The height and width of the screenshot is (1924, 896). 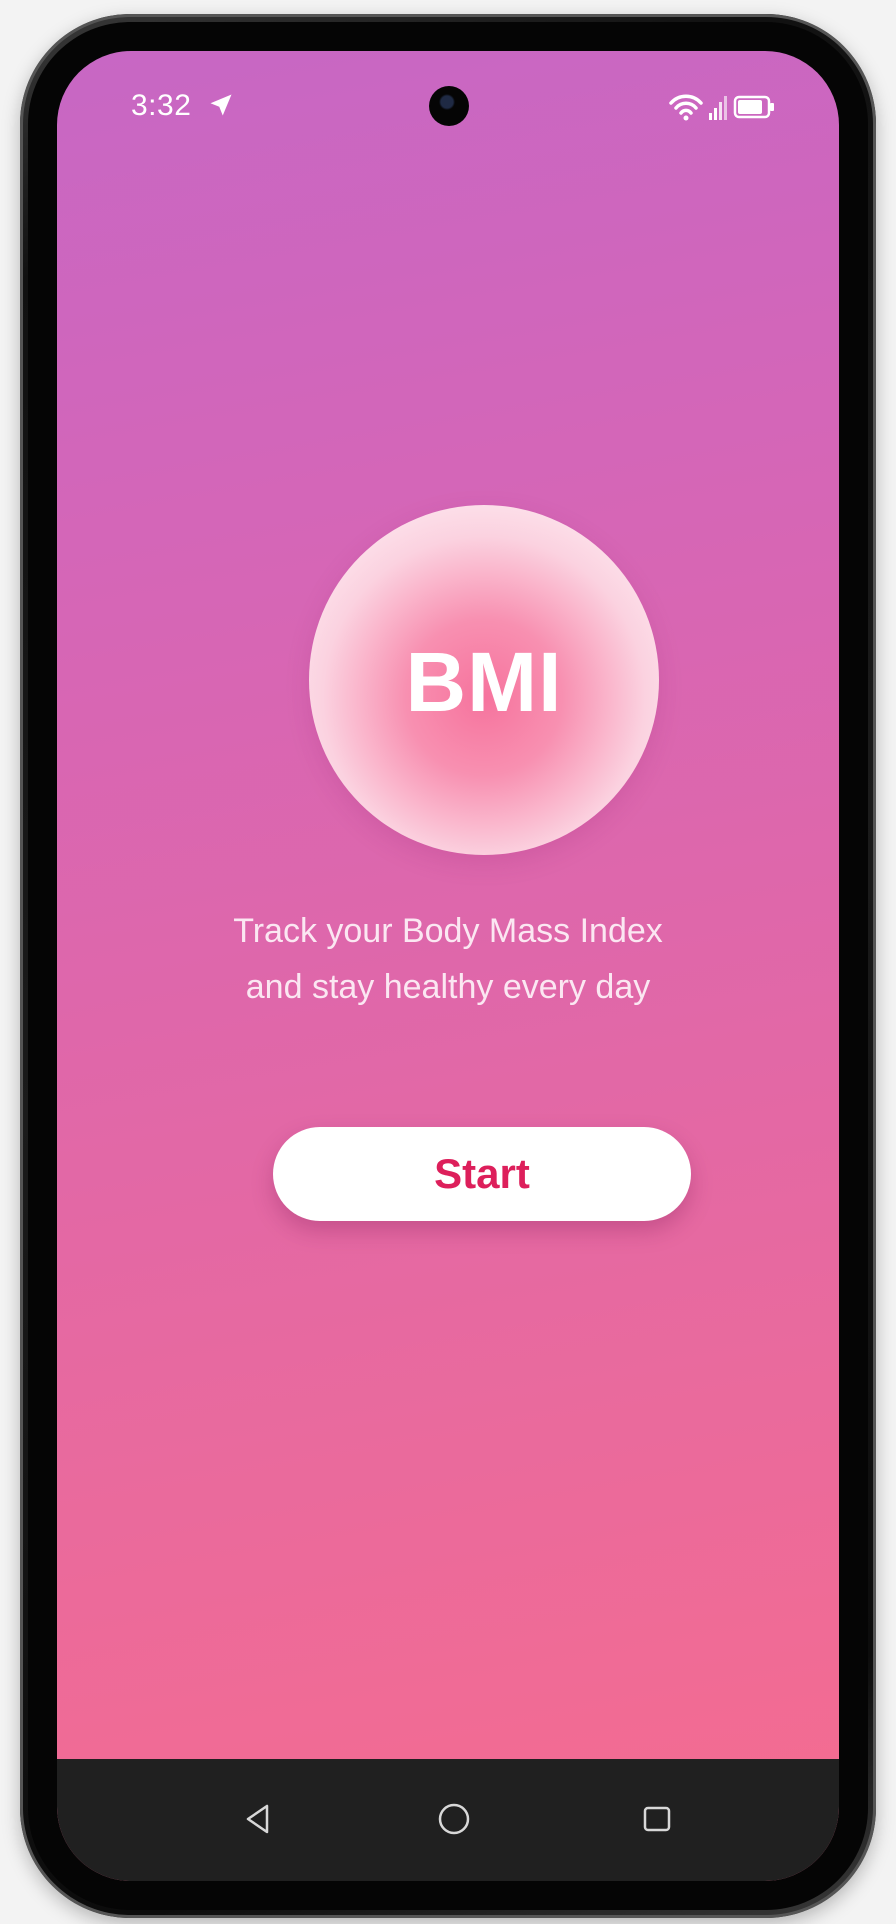 I want to click on location-arrow-icon, so click(x=221, y=105).